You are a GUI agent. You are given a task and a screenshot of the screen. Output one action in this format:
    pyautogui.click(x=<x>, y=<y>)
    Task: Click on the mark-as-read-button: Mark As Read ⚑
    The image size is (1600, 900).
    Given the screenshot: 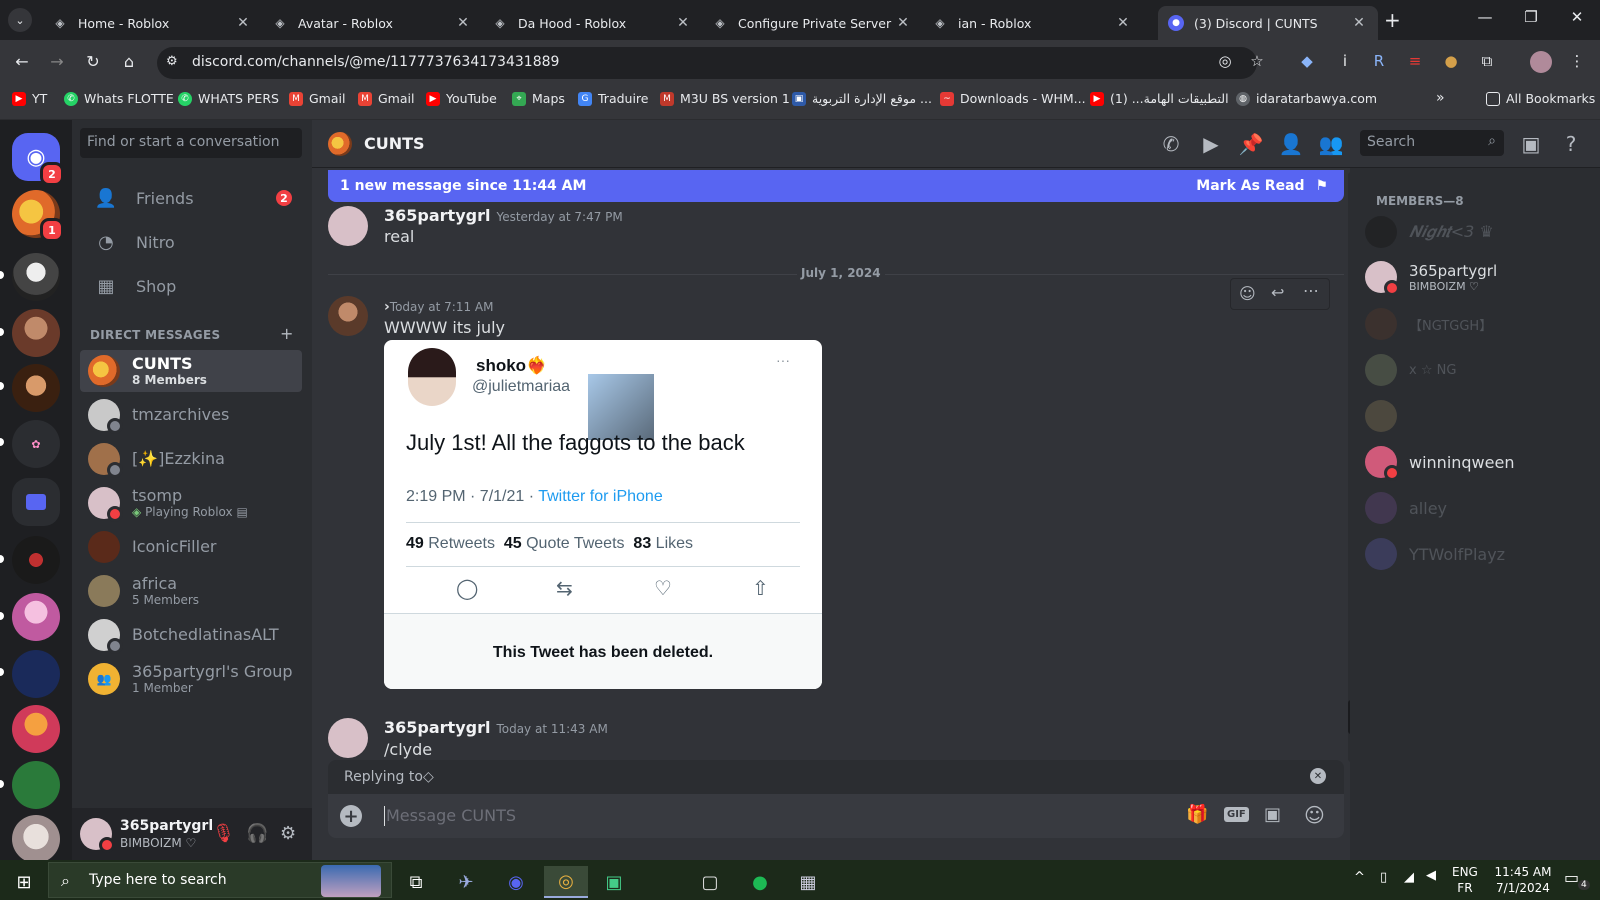 What is the action you would take?
    pyautogui.click(x=1262, y=186)
    